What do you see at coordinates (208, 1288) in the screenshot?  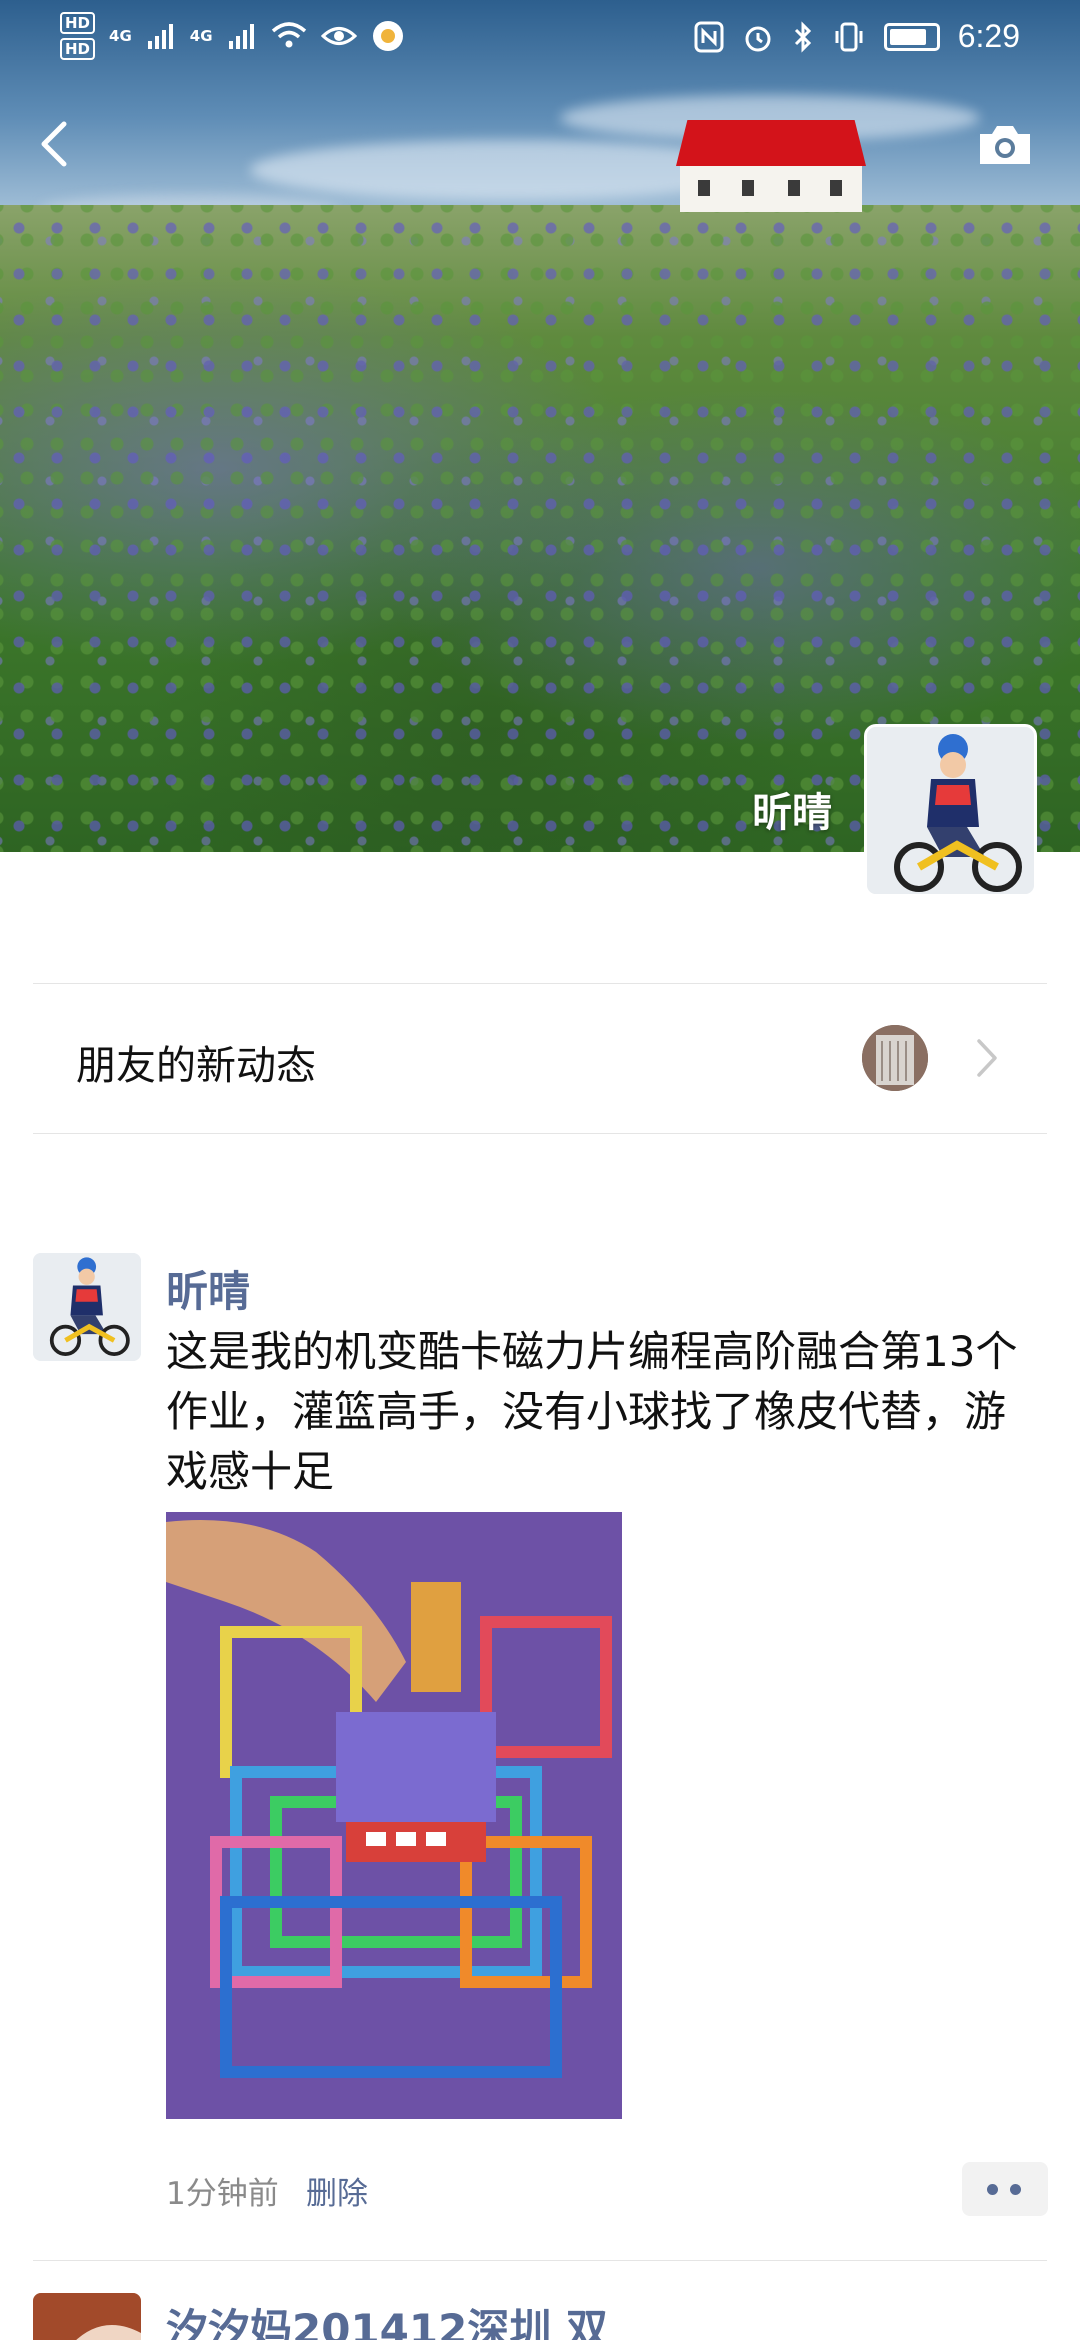 I see `post-author-name: 昕晴` at bounding box center [208, 1288].